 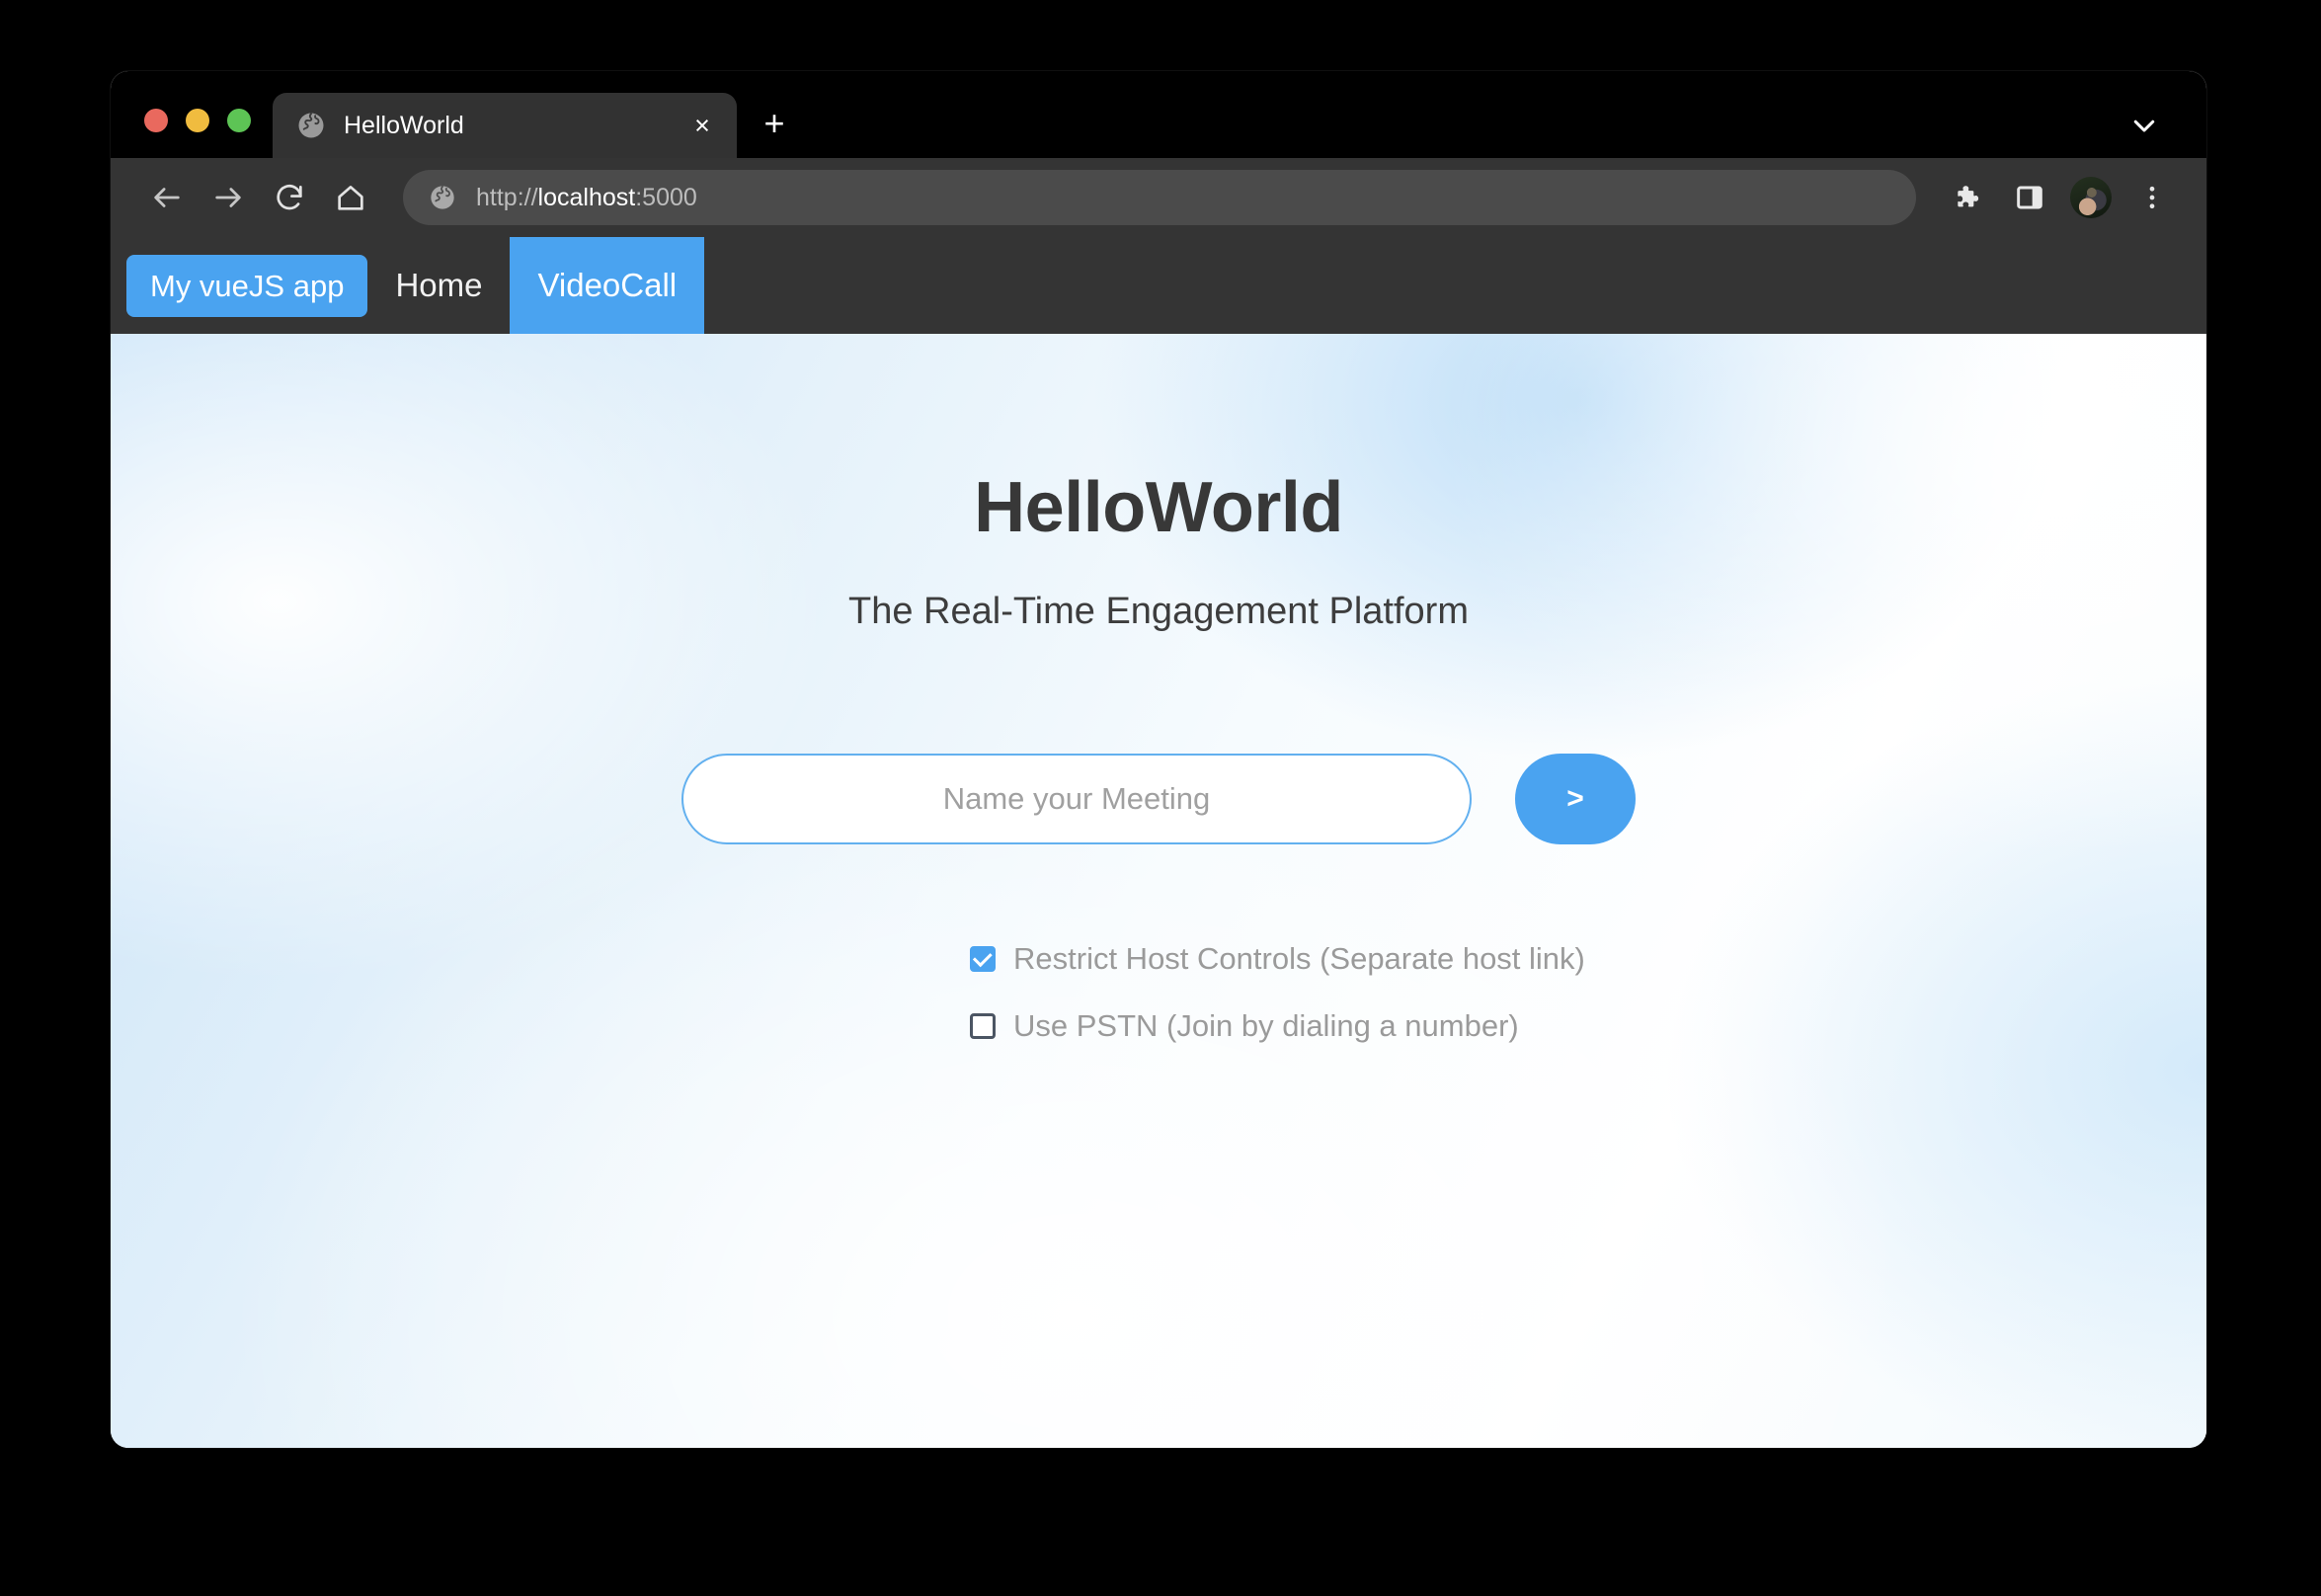 I want to click on checkbox-restrict-host-controls, so click(x=983, y=959).